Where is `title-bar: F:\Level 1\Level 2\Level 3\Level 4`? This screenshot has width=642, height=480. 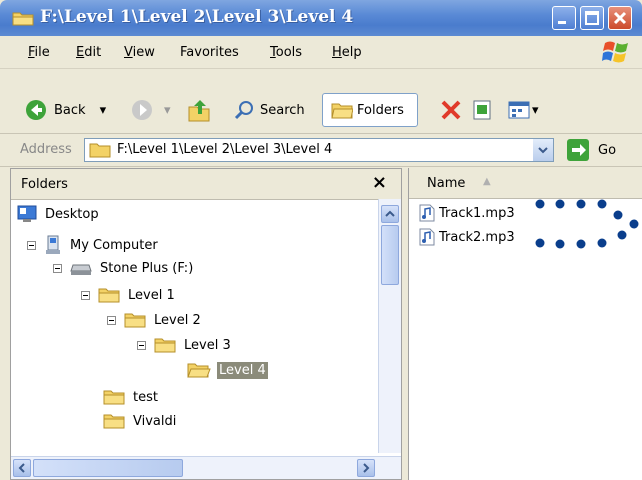
title-bar: F:\Level 1\Level 2\Level 3\Level 4 is located at coordinates (321, 18).